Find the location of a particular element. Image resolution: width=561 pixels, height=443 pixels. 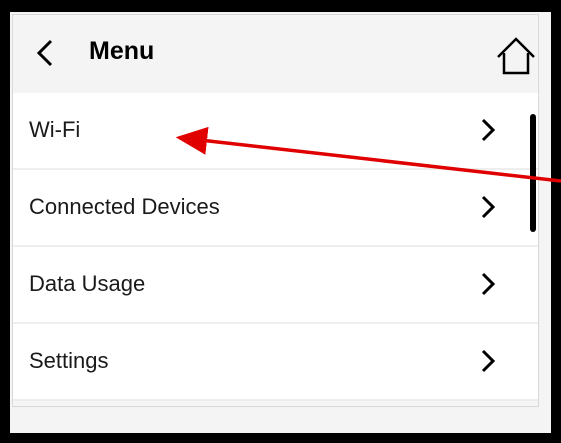

home-icon is located at coordinates (516, 56).